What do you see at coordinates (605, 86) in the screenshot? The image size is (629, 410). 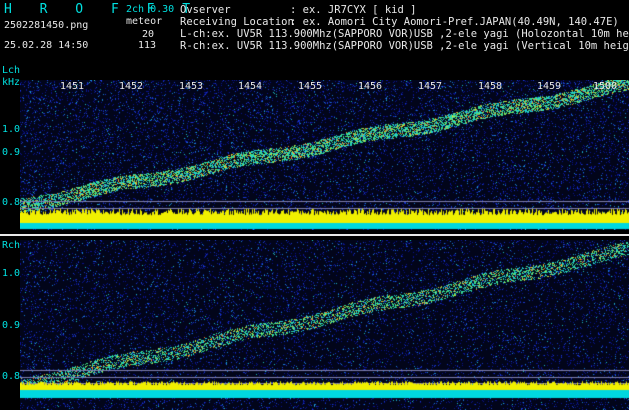 I see `time-label: 1500` at bounding box center [605, 86].